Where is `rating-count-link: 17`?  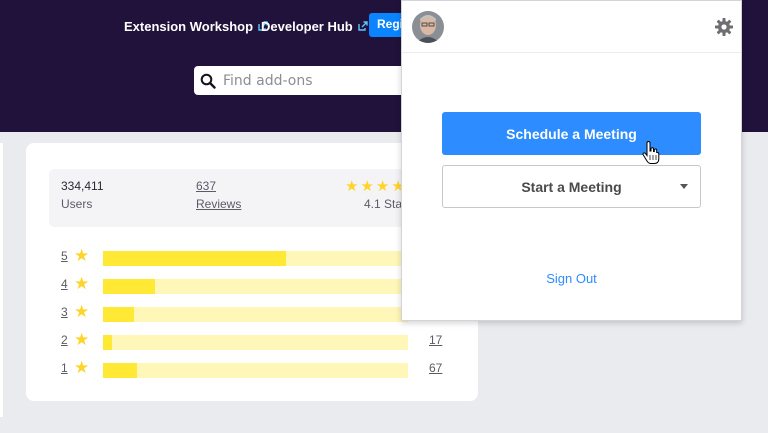
rating-count-link: 17 is located at coordinates (435, 340).